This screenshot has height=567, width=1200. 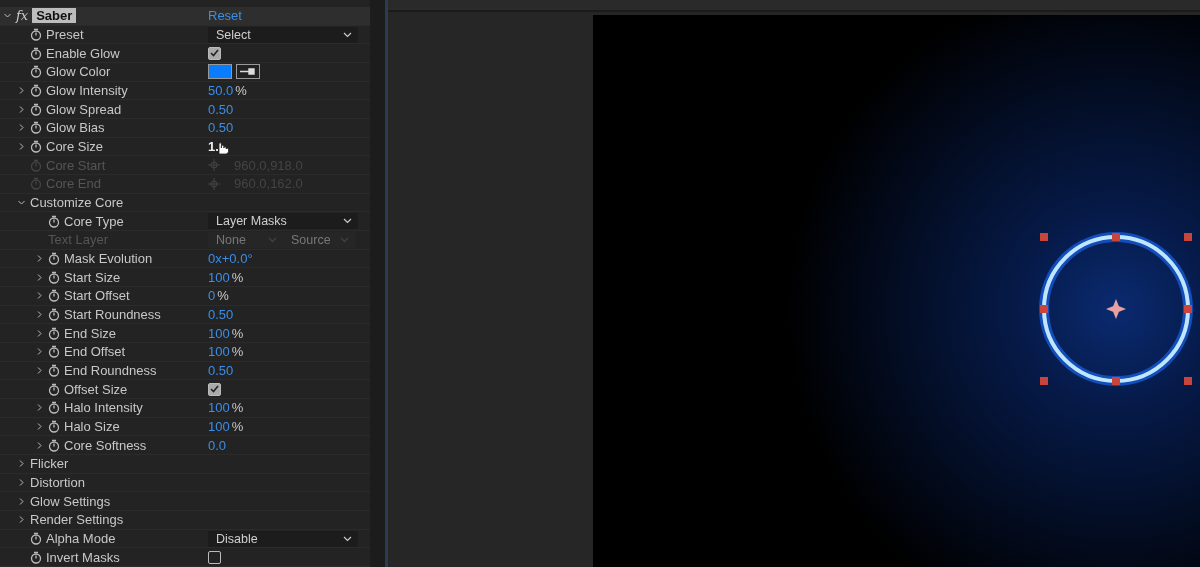 I want to click on parameter-value: 0, so click(x=212, y=296).